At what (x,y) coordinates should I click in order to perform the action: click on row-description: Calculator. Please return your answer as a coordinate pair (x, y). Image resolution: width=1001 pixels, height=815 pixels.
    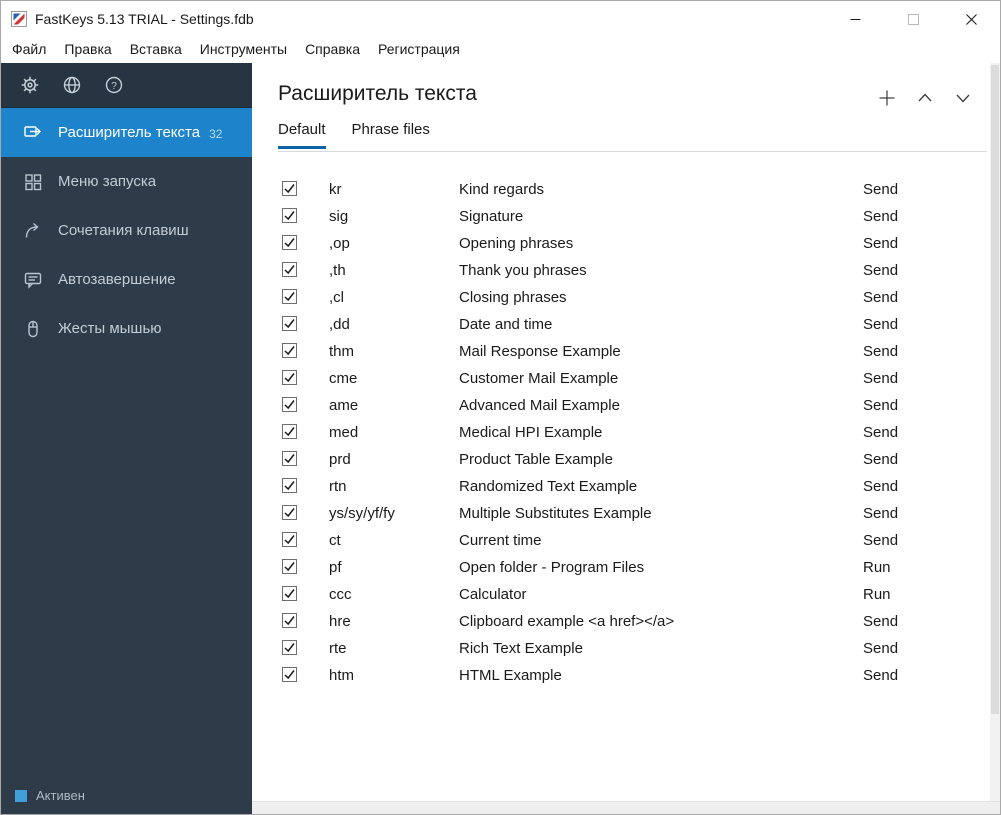
    Looking at the image, I should click on (493, 594).